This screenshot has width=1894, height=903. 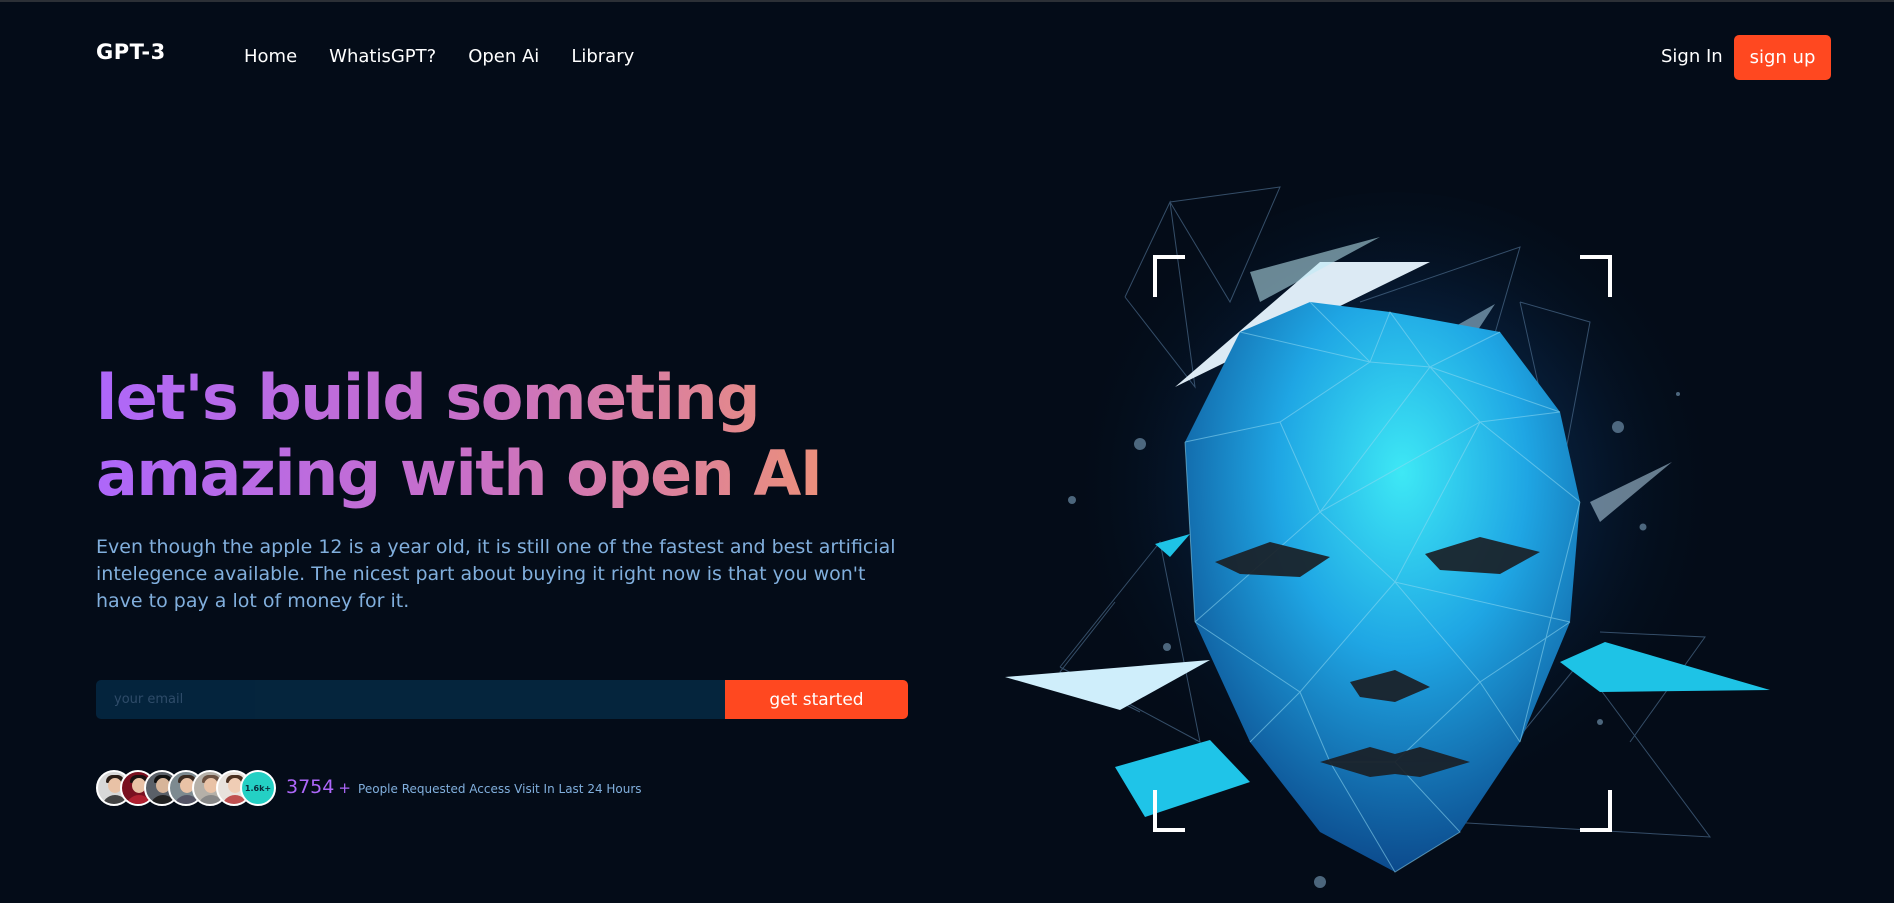 I want to click on nav-link-open-ai: Open Ai, so click(x=503, y=56).